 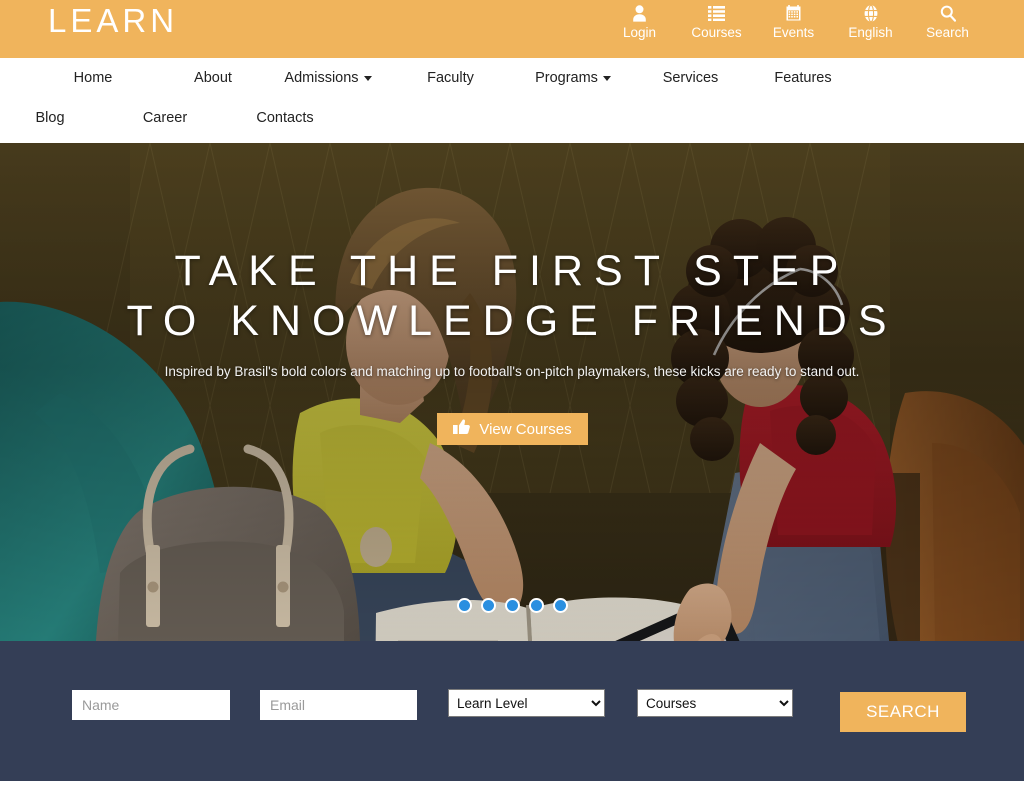 I want to click on top-link-label: English, so click(x=870, y=32).